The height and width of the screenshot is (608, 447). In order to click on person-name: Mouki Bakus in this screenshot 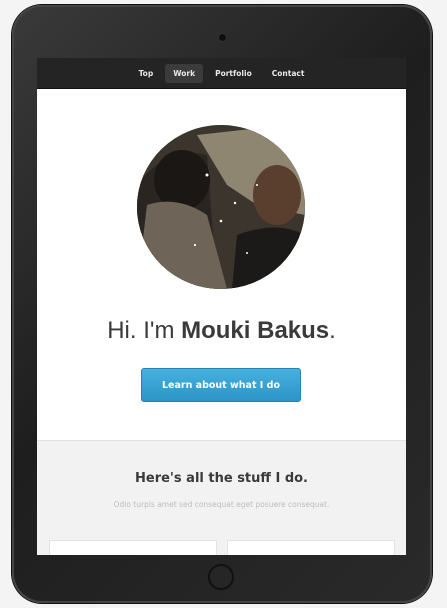, I will do `click(255, 330)`.